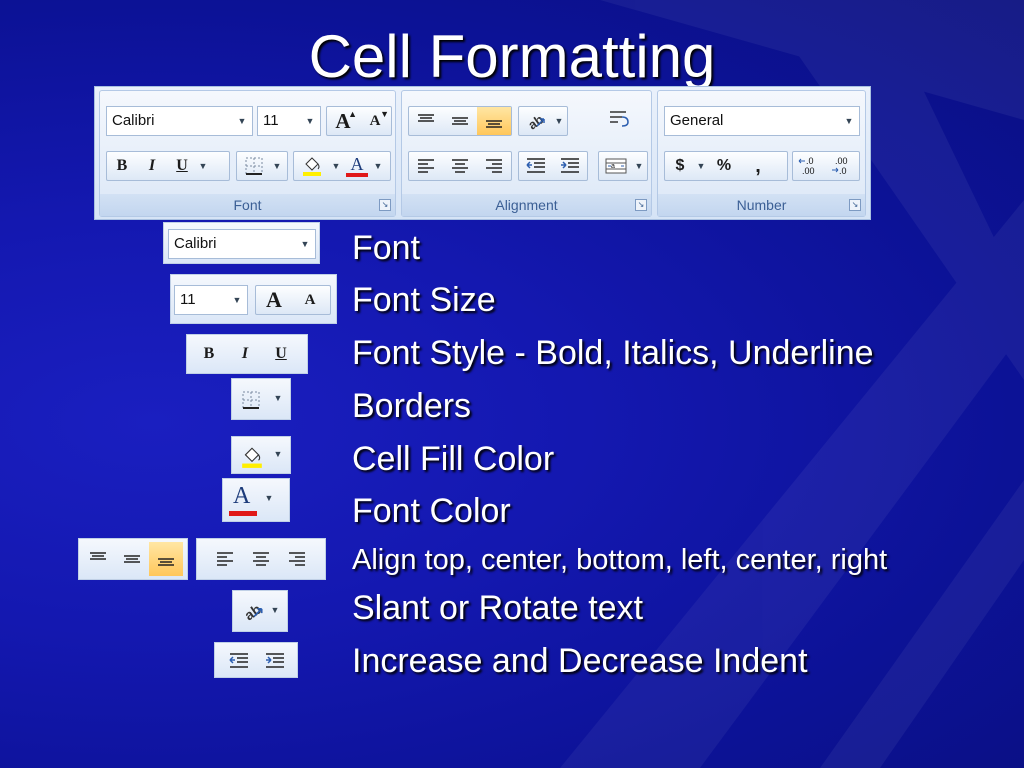 The width and height of the screenshot is (1024, 768). What do you see at coordinates (623, 166) in the screenshot?
I see `merge-center-button: a ▼` at bounding box center [623, 166].